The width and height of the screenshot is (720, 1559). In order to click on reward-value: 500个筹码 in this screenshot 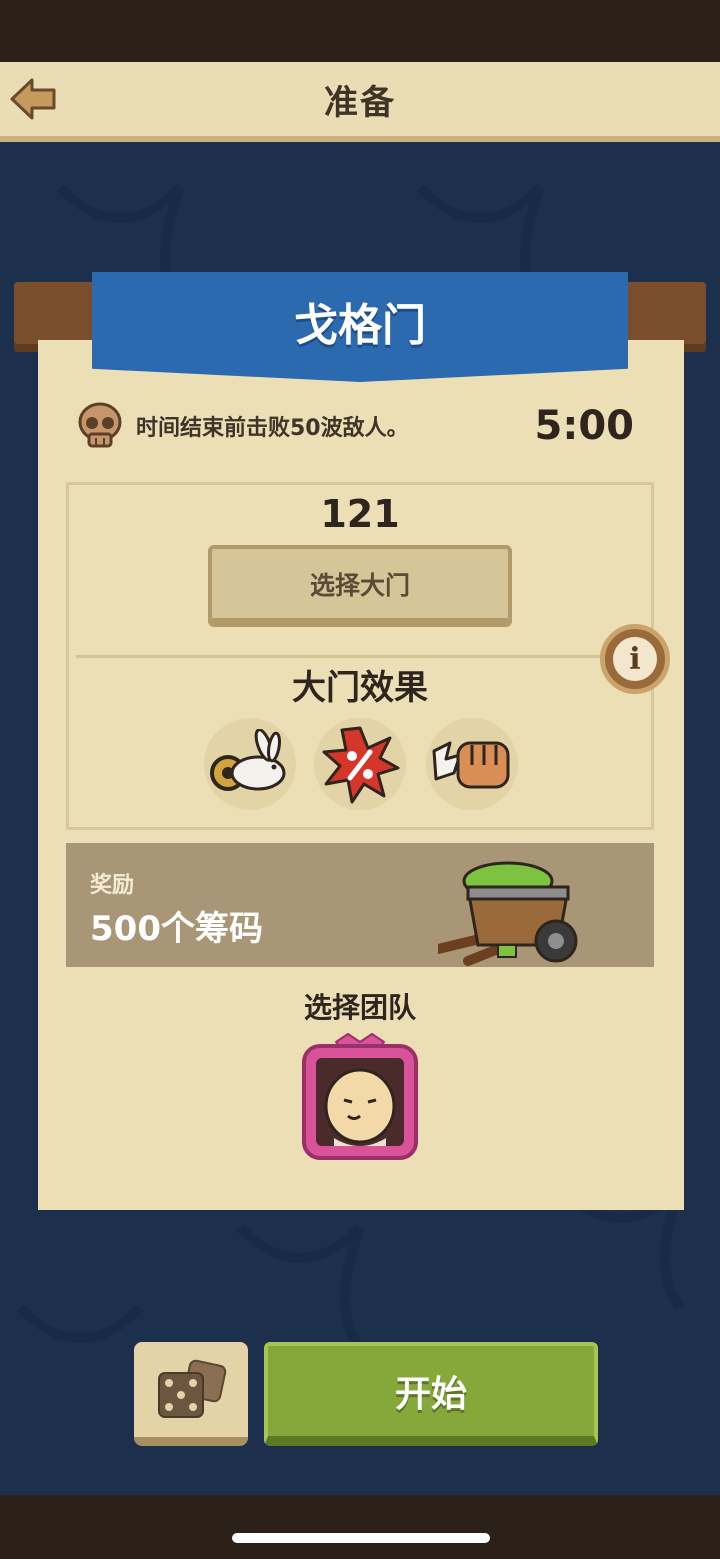, I will do `click(176, 929)`.